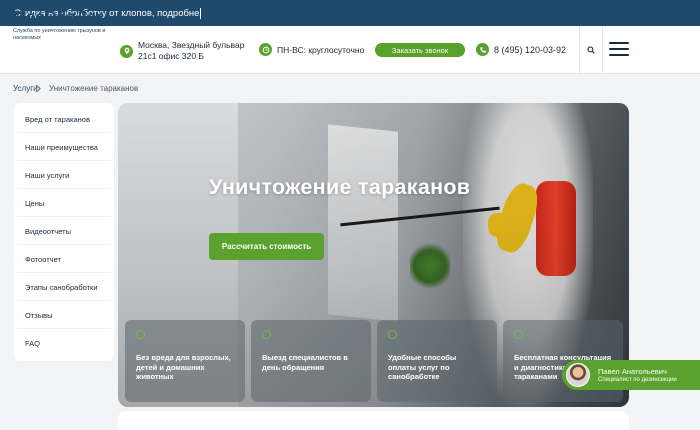  I want to click on sidebar-item-photo-report: Фотоотчет, so click(64, 259).